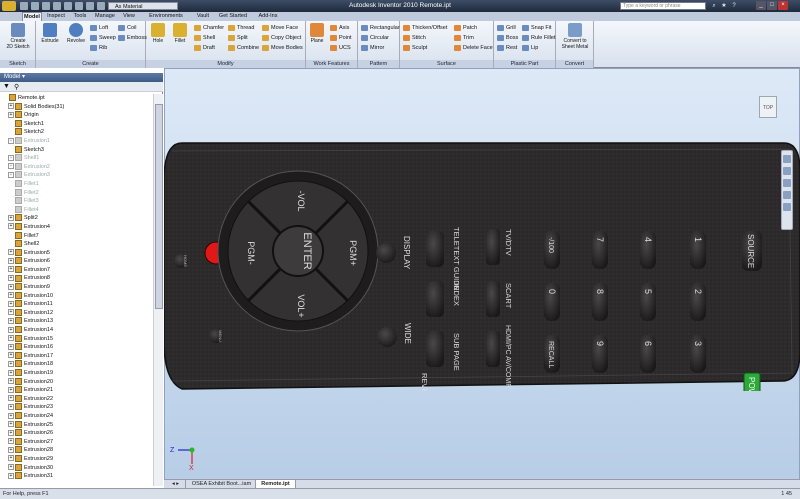  What do you see at coordinates (76, 425) in the screenshot?
I see `browser-item: + Extrusion25` at bounding box center [76, 425].